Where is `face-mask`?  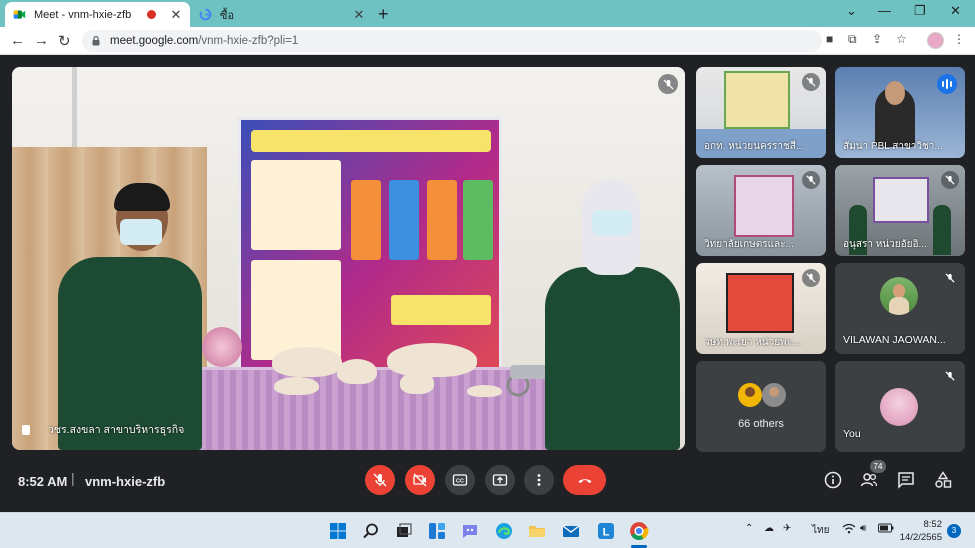 face-mask is located at coordinates (141, 232).